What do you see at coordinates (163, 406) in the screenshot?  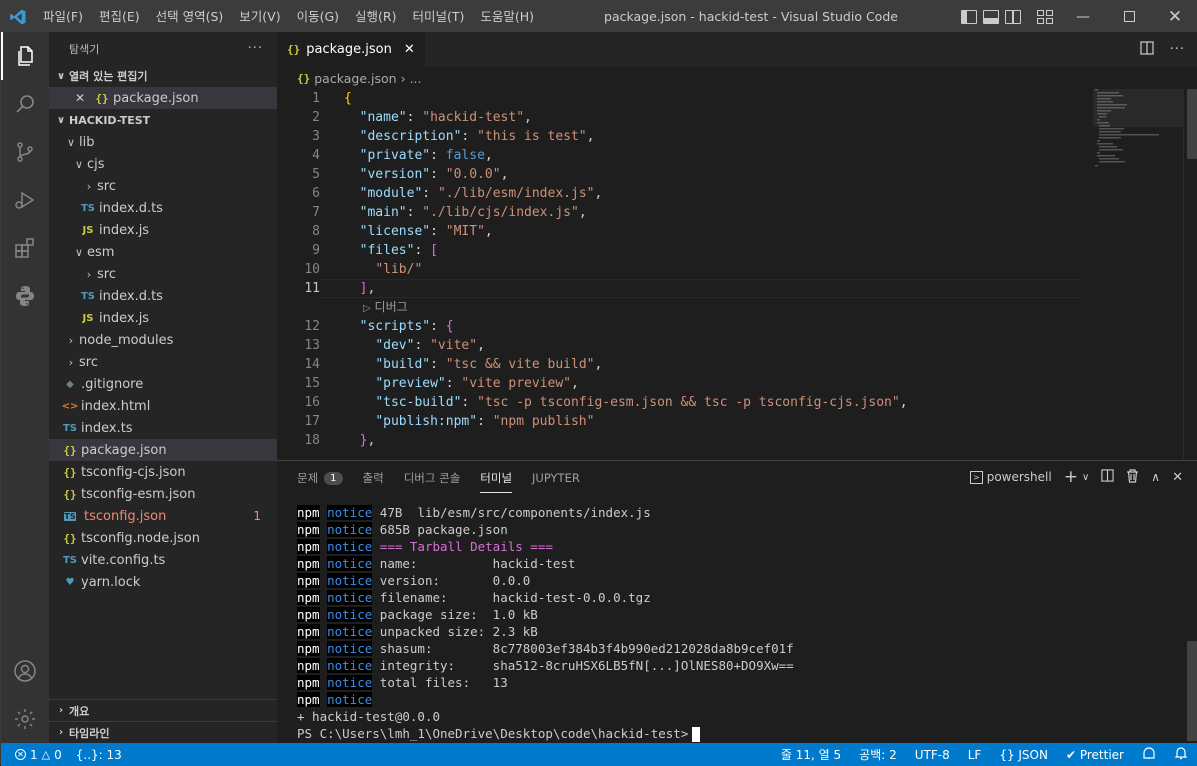 I see `tree-file-index-html: <> index.html` at bounding box center [163, 406].